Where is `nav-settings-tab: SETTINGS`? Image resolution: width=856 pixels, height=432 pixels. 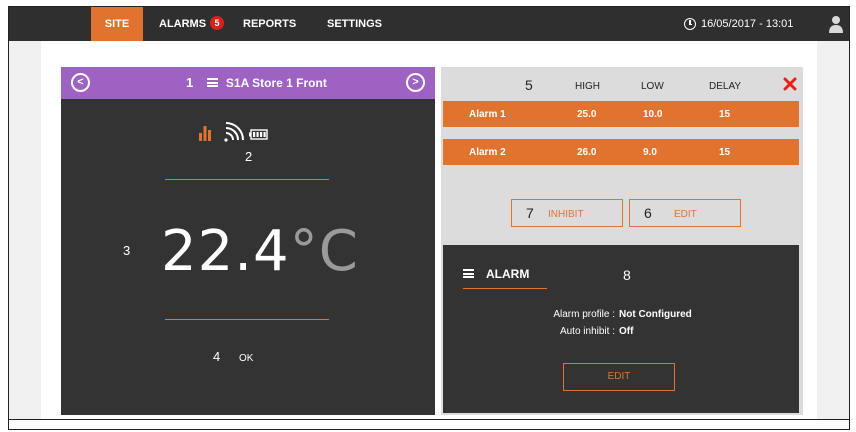
nav-settings-tab: SETTINGS is located at coordinates (354, 24).